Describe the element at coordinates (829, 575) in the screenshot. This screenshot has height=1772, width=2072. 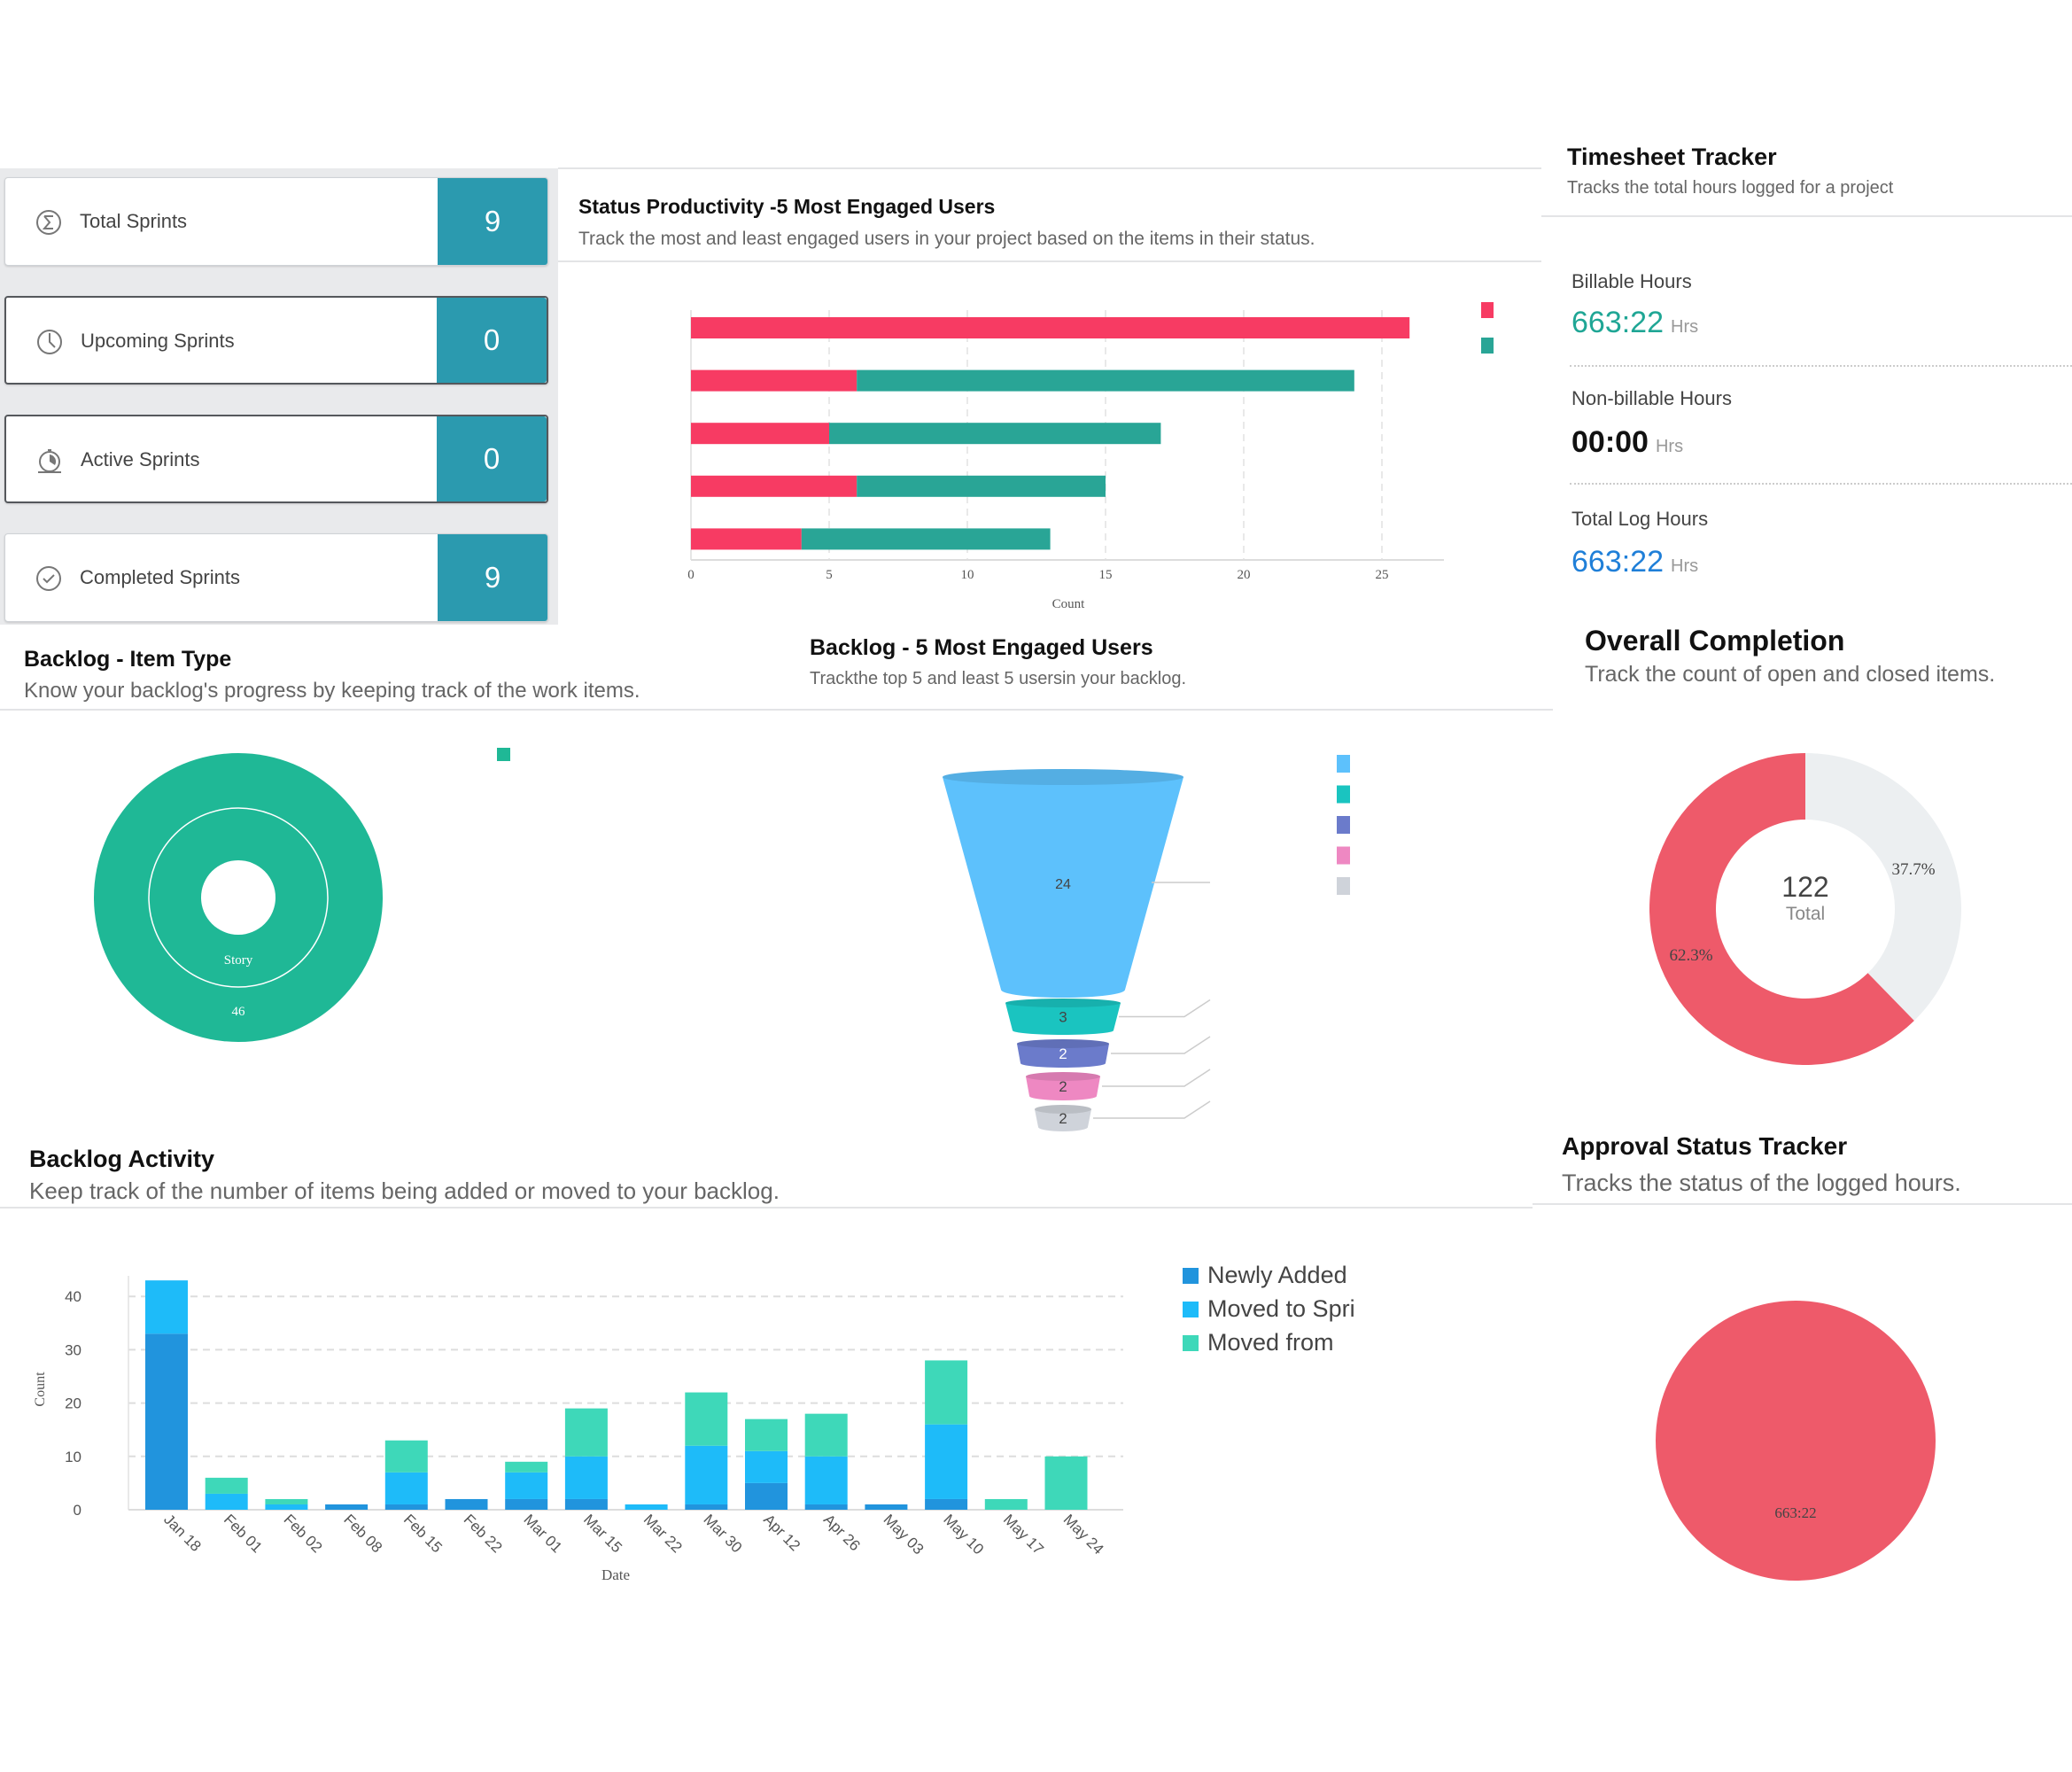
I see `x-tick-label: 5` at that location.